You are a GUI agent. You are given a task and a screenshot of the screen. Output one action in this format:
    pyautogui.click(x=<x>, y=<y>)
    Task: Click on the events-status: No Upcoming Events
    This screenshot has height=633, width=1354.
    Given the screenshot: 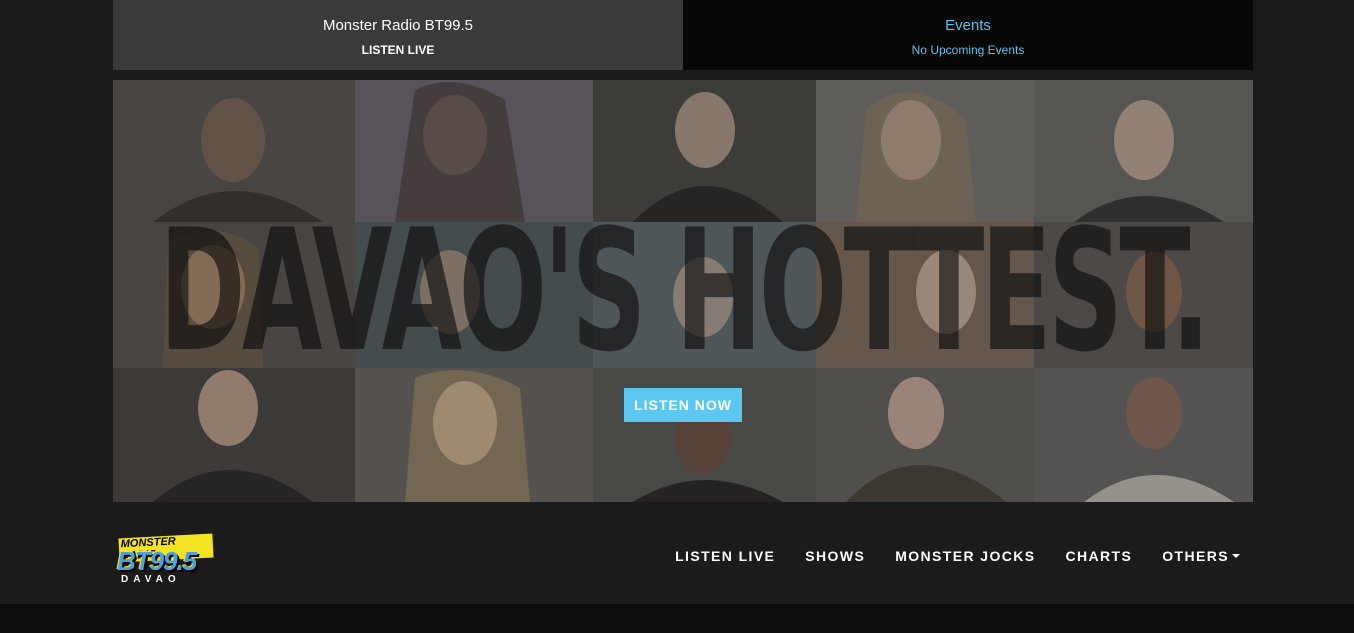 What is the action you would take?
    pyautogui.click(x=968, y=50)
    